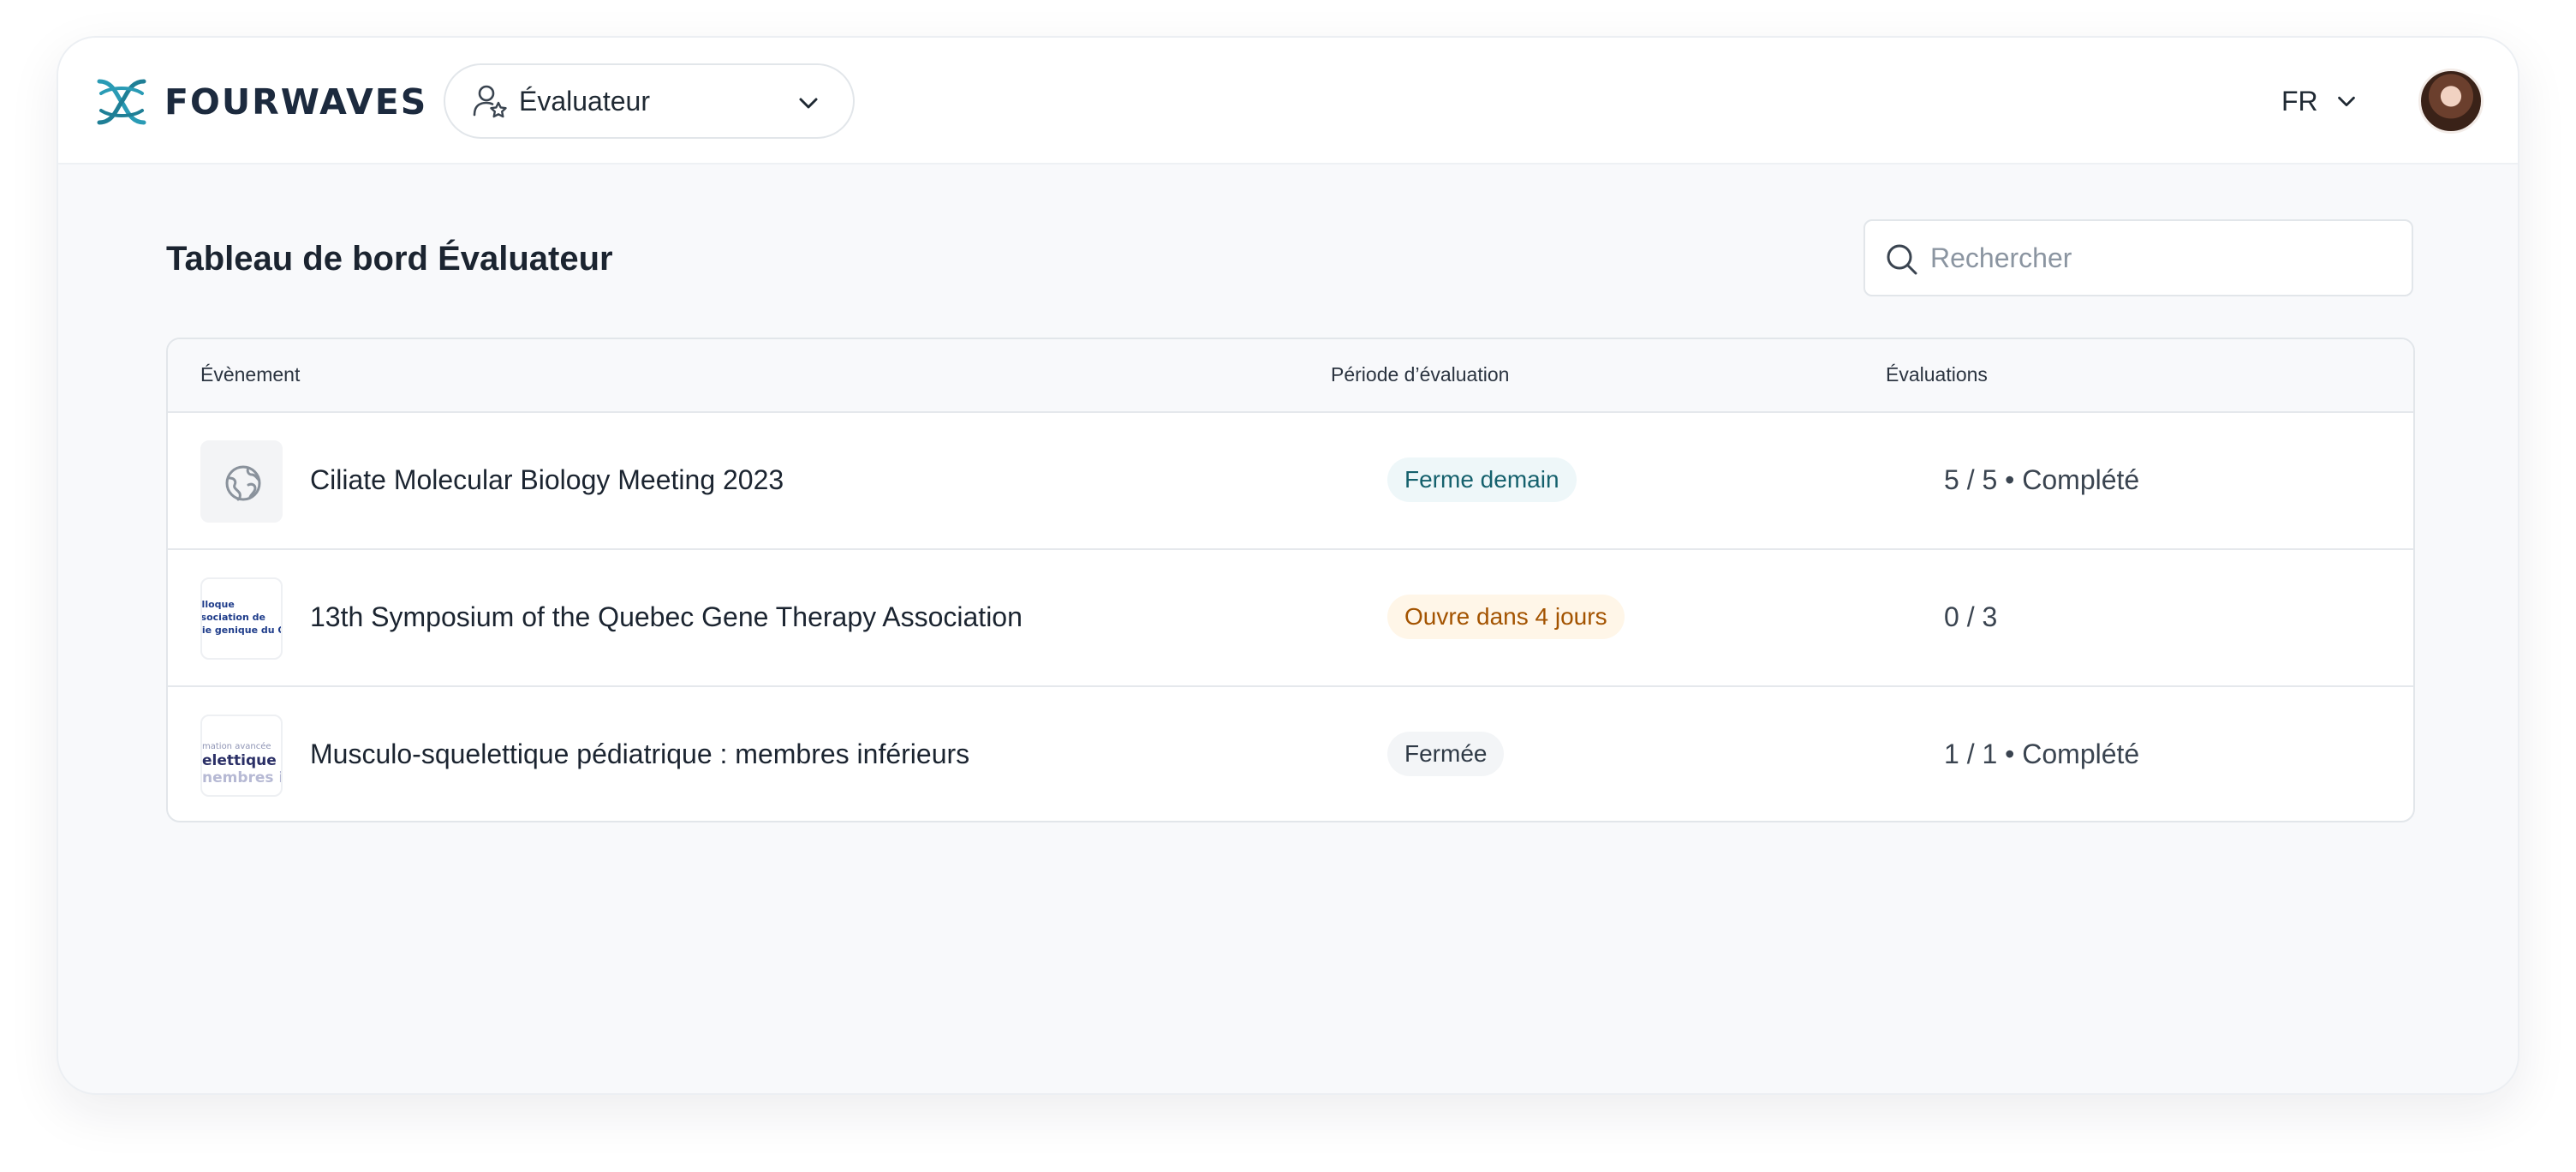  What do you see at coordinates (2042, 479) in the screenshot?
I see `evaluations-count: 5 / 5 • Complété` at bounding box center [2042, 479].